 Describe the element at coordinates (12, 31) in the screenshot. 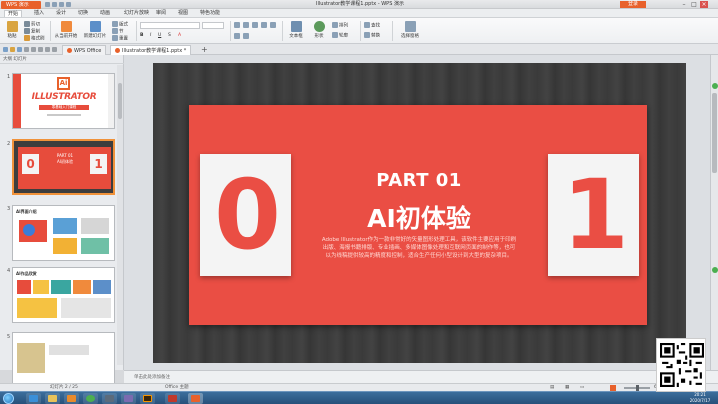

I see `paste-button: 粘贴` at that location.